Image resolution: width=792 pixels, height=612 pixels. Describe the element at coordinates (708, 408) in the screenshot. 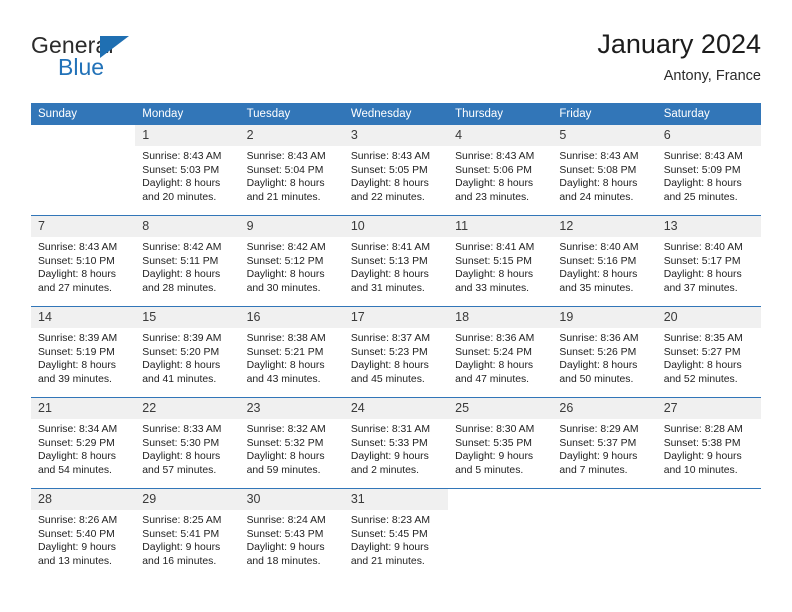

I see `day-number: 27` at that location.